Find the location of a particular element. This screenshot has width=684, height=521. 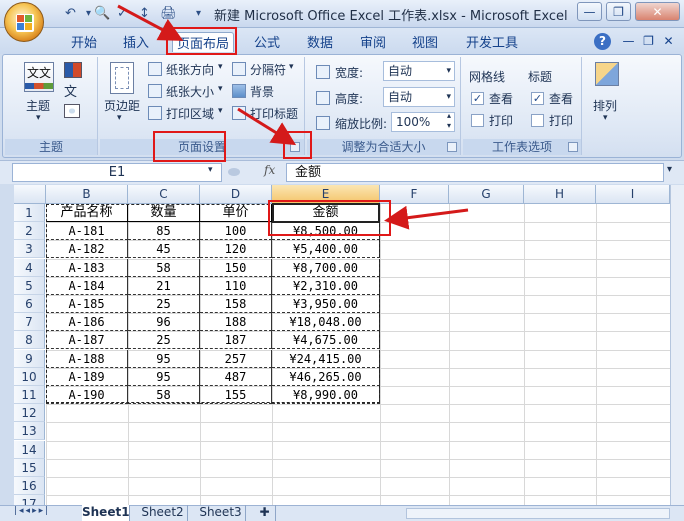

office-button is located at coordinates (24, 22).